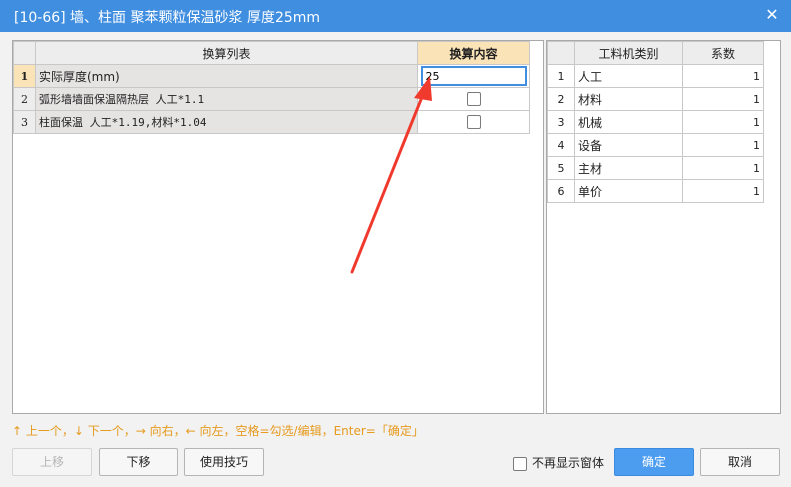  I want to click on row-index: 6, so click(561, 191).